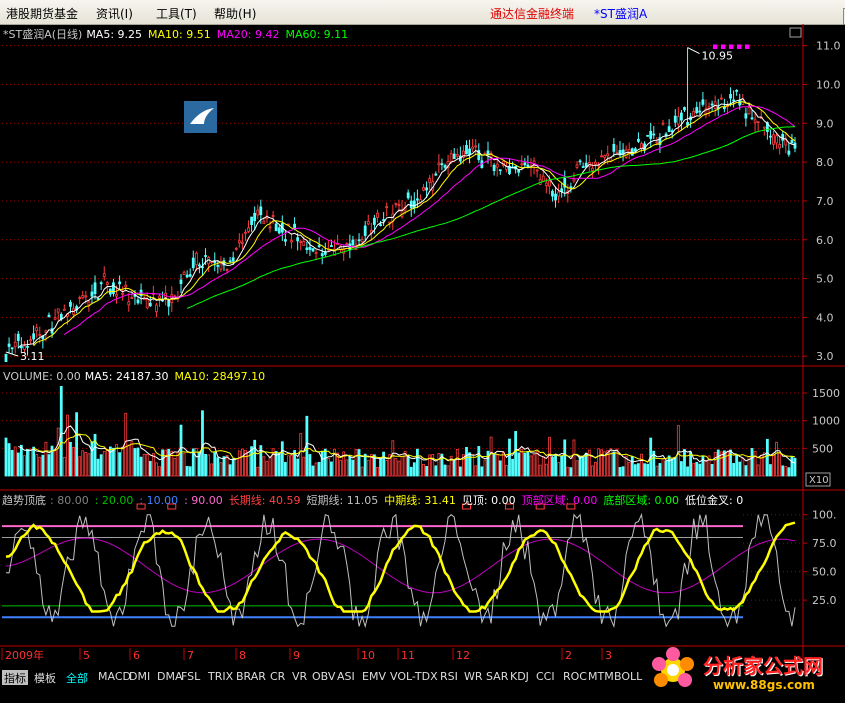 This screenshot has width=845, height=703. Describe the element at coordinates (277, 677) in the screenshot. I see `indicator-tab: CR` at that location.